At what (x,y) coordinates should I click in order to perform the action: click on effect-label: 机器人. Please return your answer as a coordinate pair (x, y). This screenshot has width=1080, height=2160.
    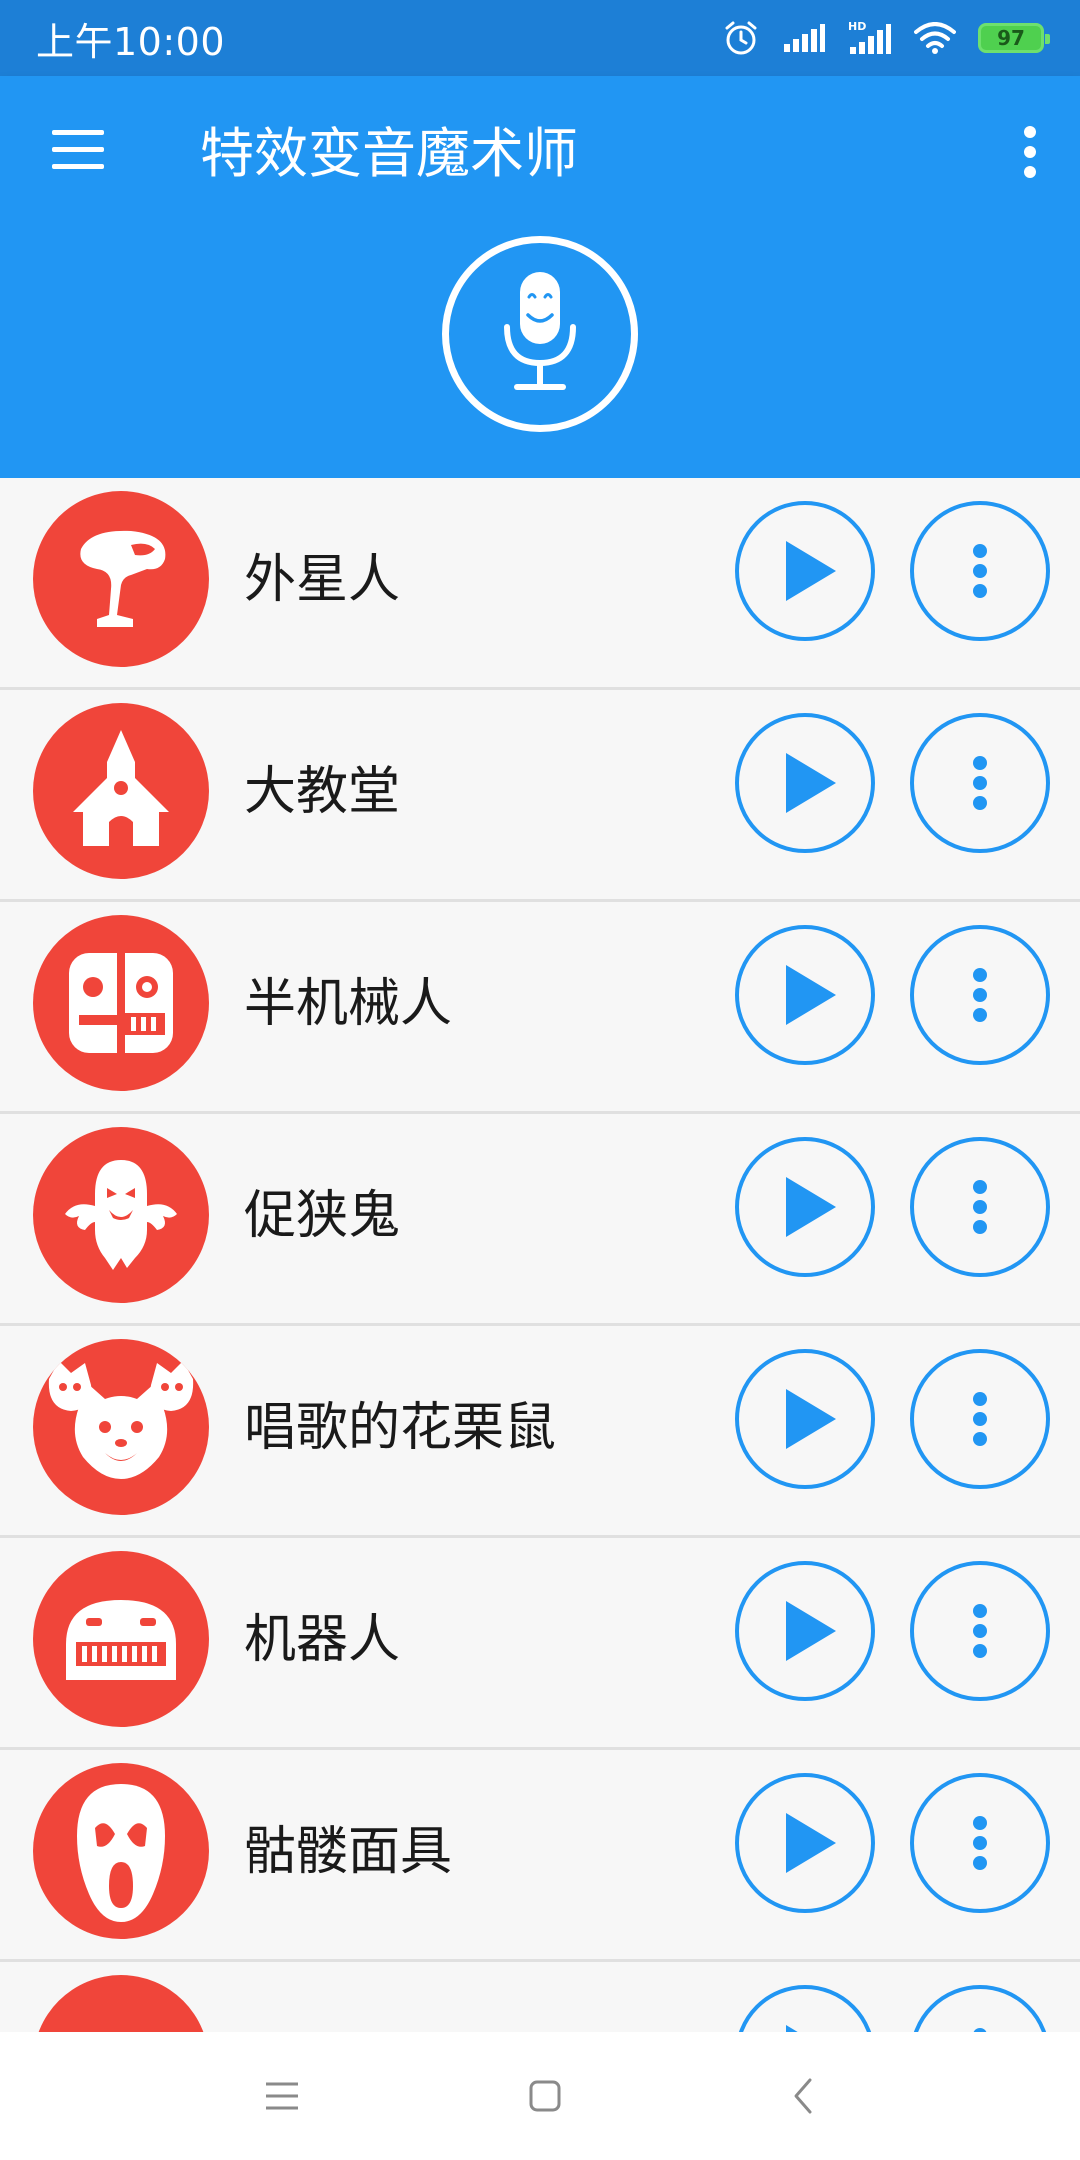
    Looking at the image, I should click on (322, 1640).